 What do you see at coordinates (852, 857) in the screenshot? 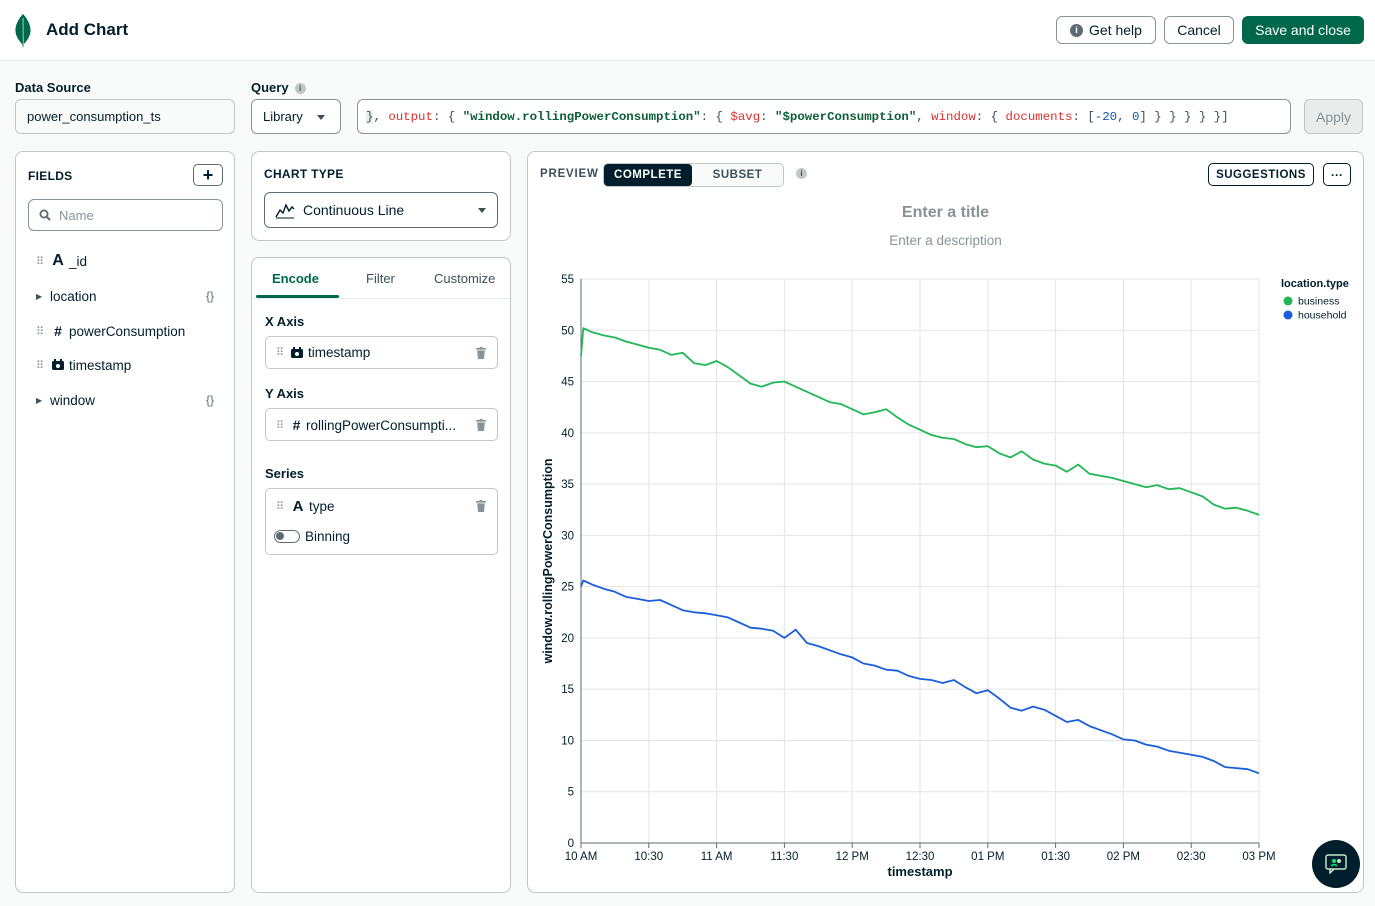
I see `x-tick-label: 12 PM` at bounding box center [852, 857].